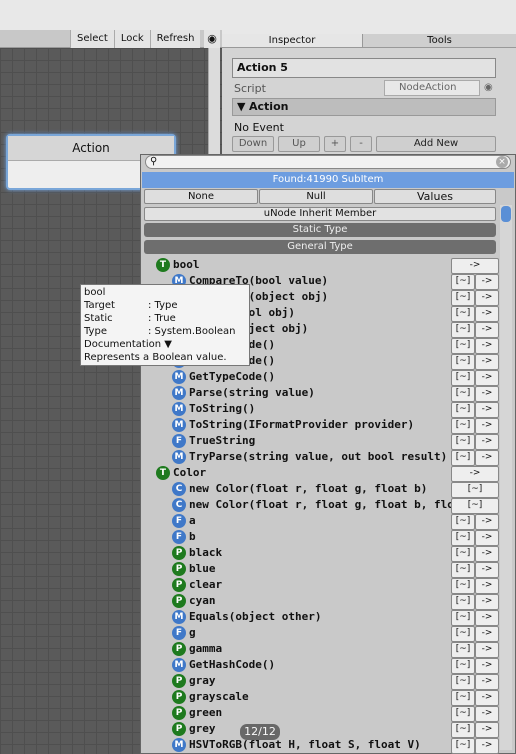 The height and width of the screenshot is (754, 516). What do you see at coordinates (131, 39) in the screenshot?
I see `lock-button: Lock` at bounding box center [131, 39].